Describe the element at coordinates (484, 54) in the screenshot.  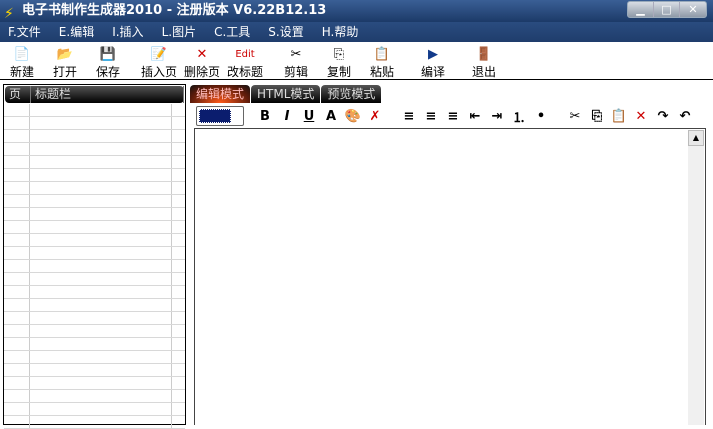
I see `exit-icon: 🚪` at that location.